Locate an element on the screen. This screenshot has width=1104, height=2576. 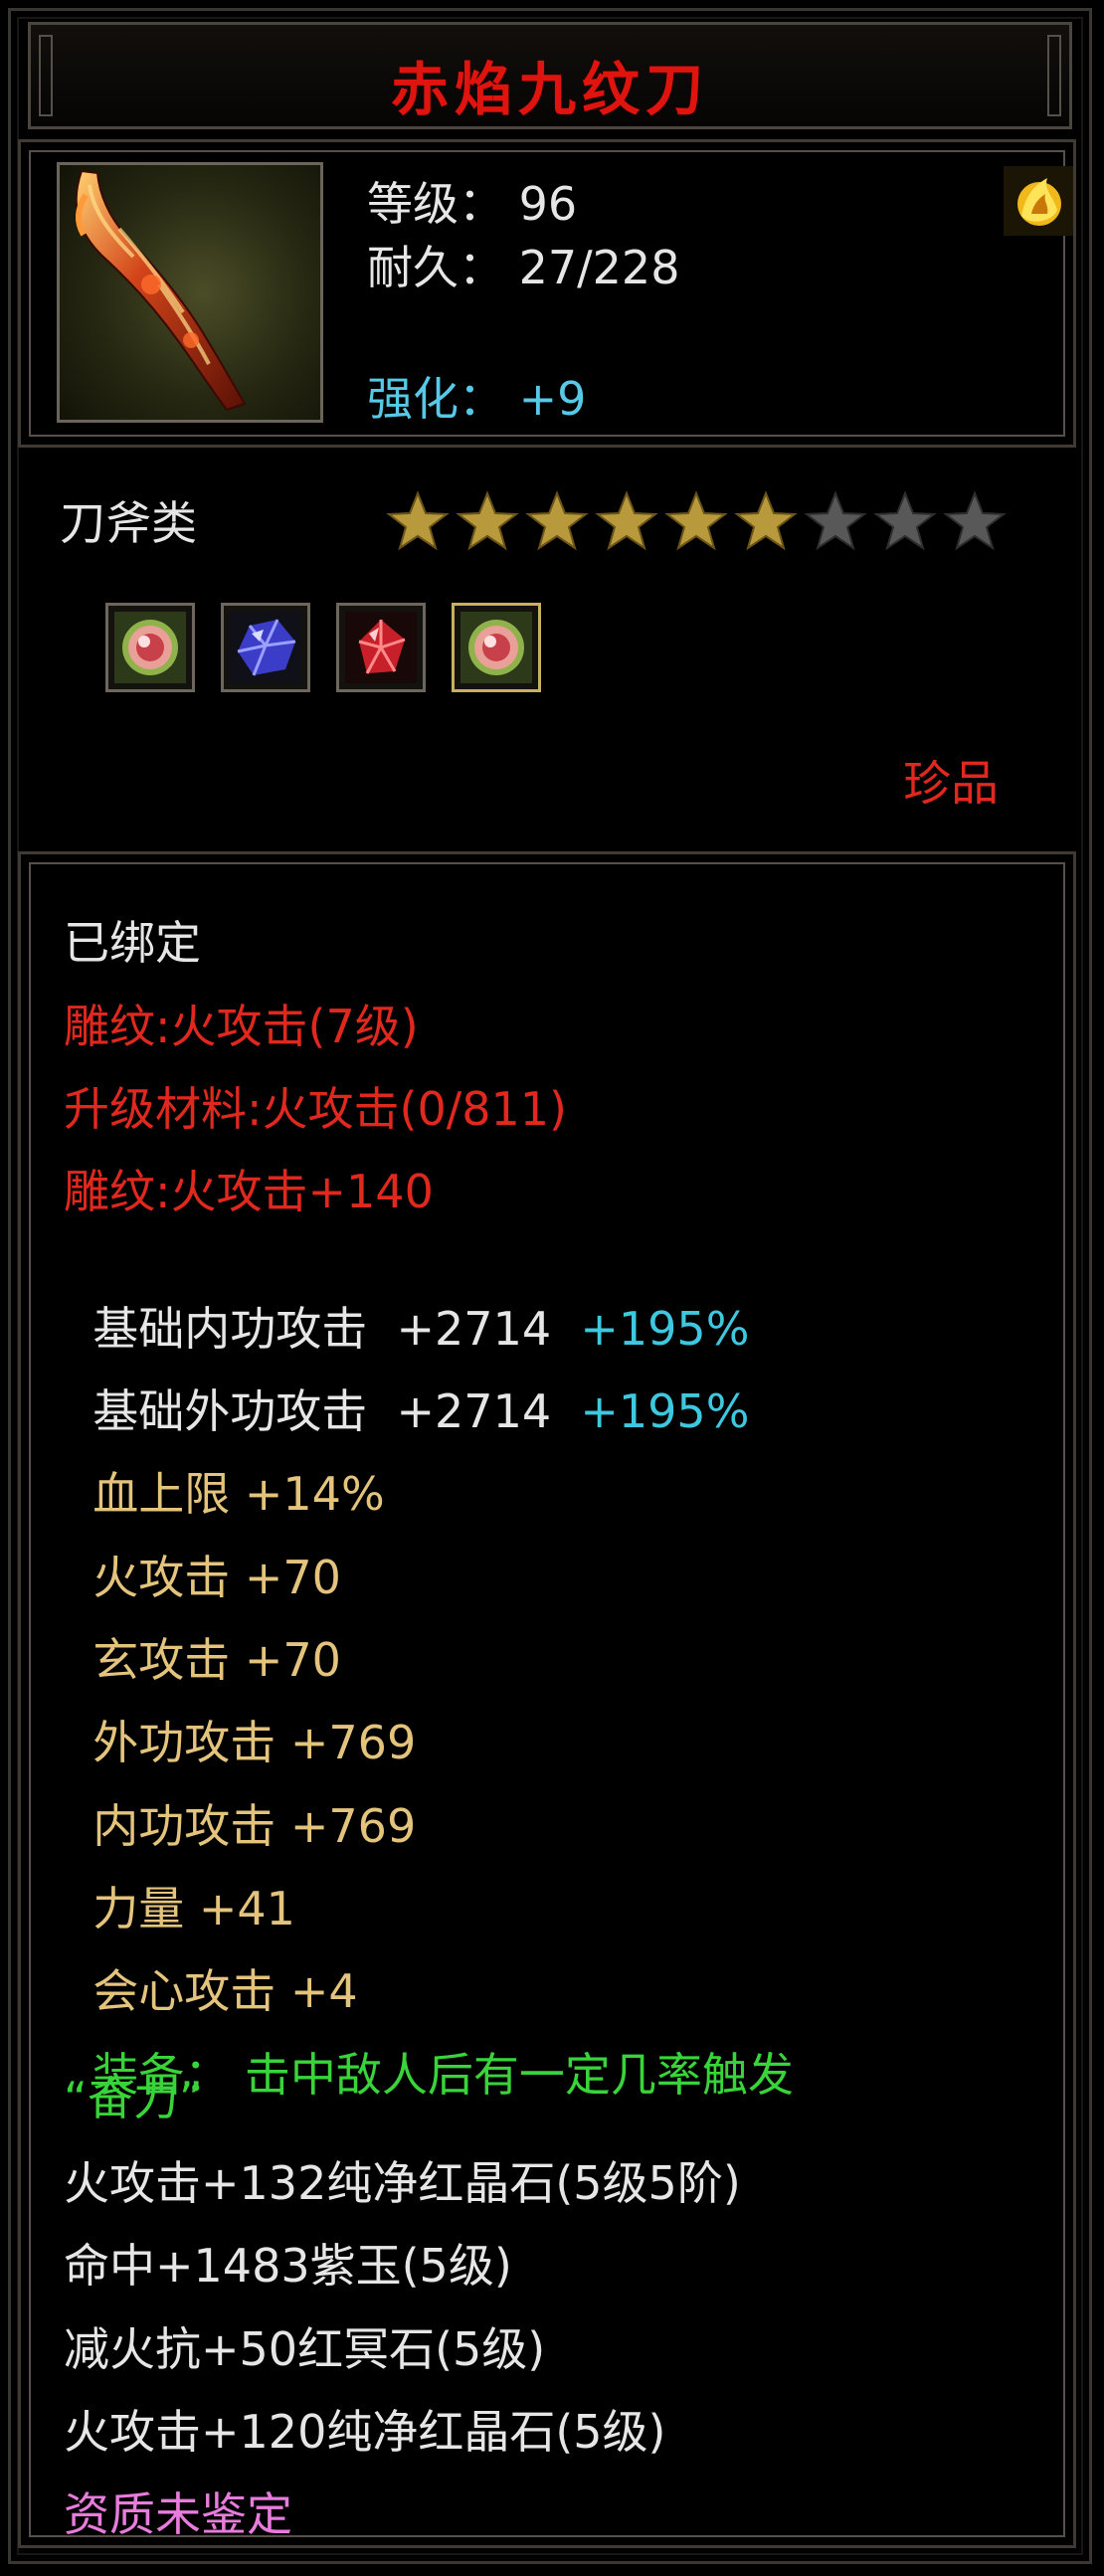
blade-icon is located at coordinates (161, 290).